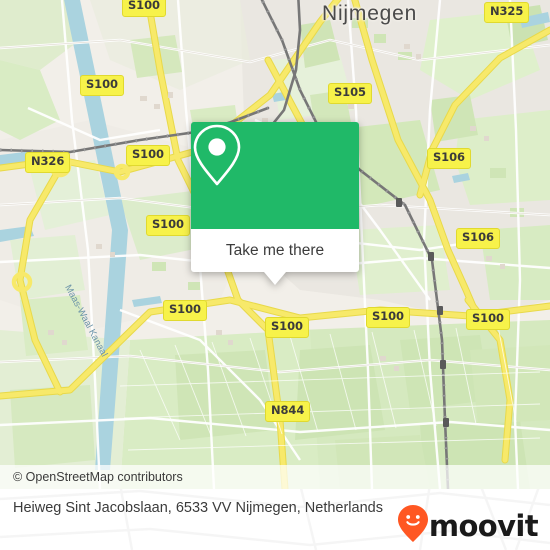  I want to click on callout-tail, so click(275, 278).